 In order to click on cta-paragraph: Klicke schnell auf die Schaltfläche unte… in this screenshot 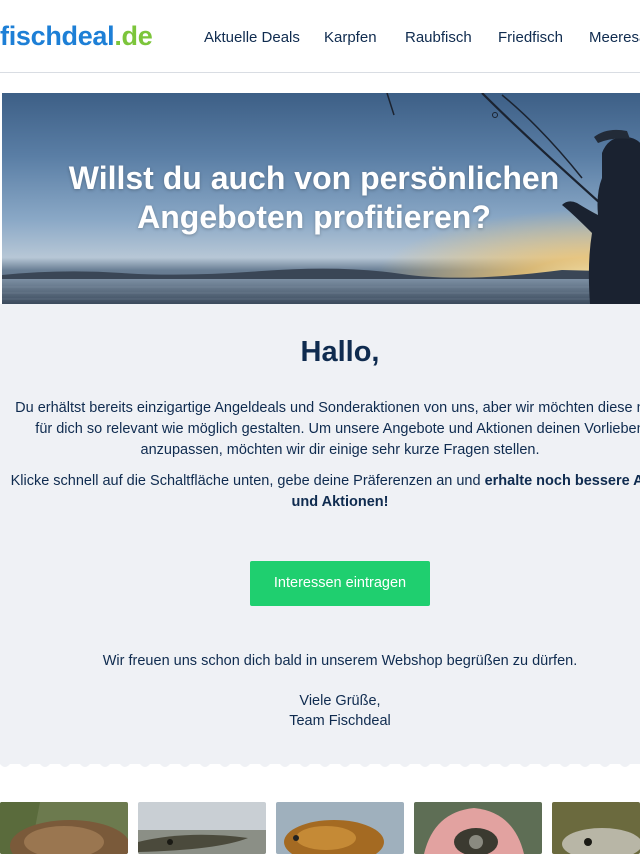, I will do `click(320, 492)`.